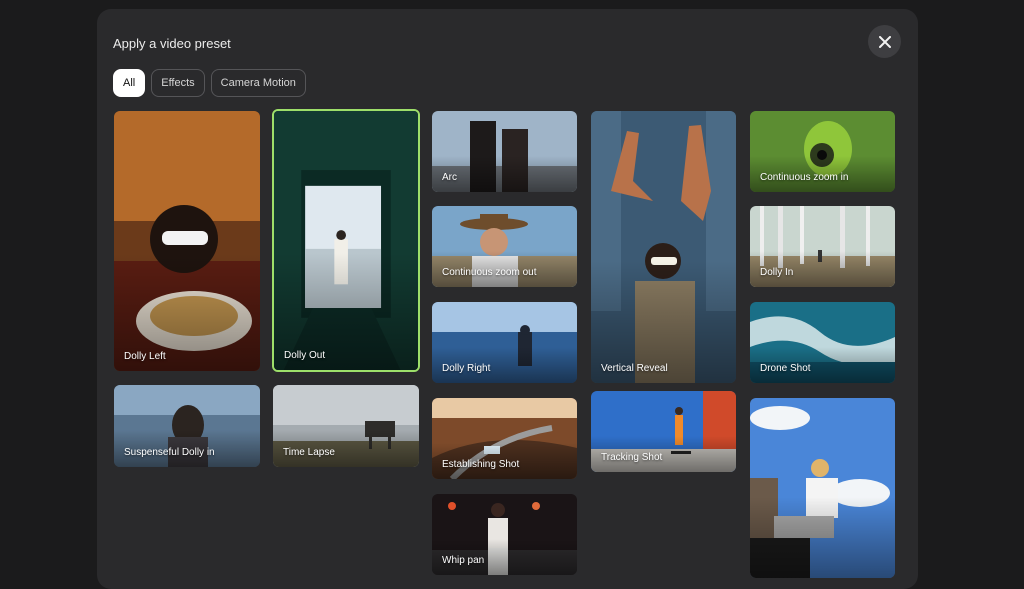 This screenshot has width=1024, height=589. I want to click on preset-label: Drone Shot, so click(785, 368).